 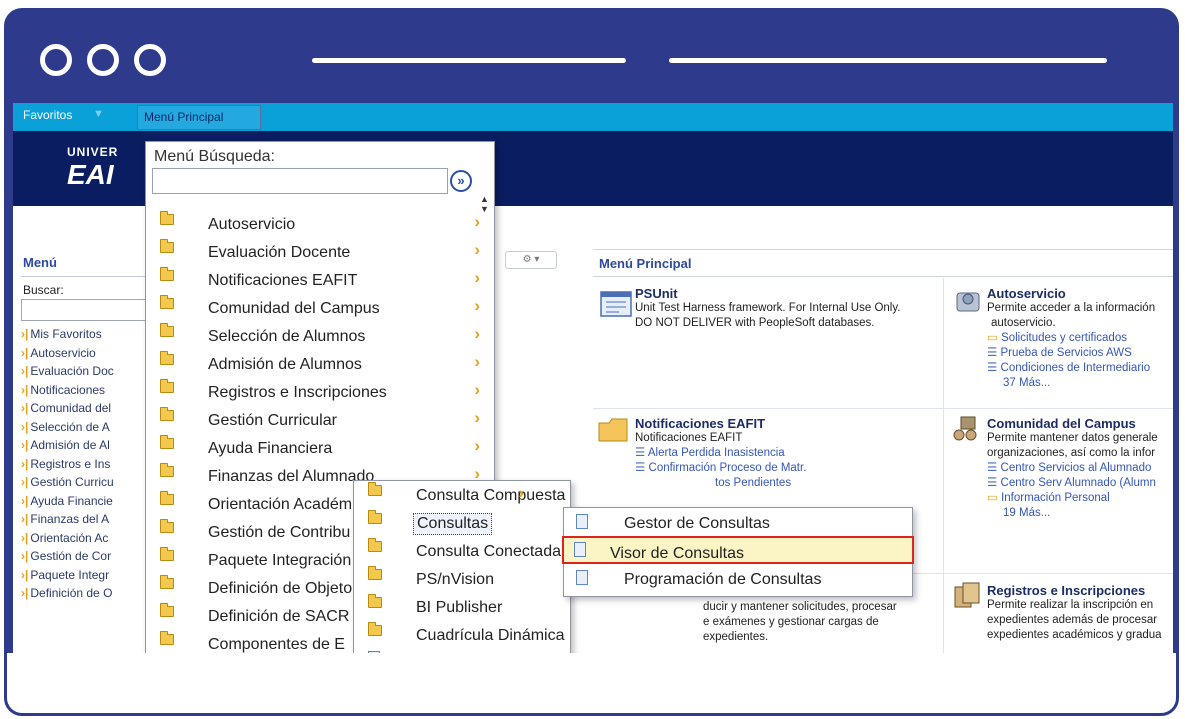 What do you see at coordinates (738, 578) in the screenshot?
I see `submenu-page-item: Programación de Consultas` at bounding box center [738, 578].